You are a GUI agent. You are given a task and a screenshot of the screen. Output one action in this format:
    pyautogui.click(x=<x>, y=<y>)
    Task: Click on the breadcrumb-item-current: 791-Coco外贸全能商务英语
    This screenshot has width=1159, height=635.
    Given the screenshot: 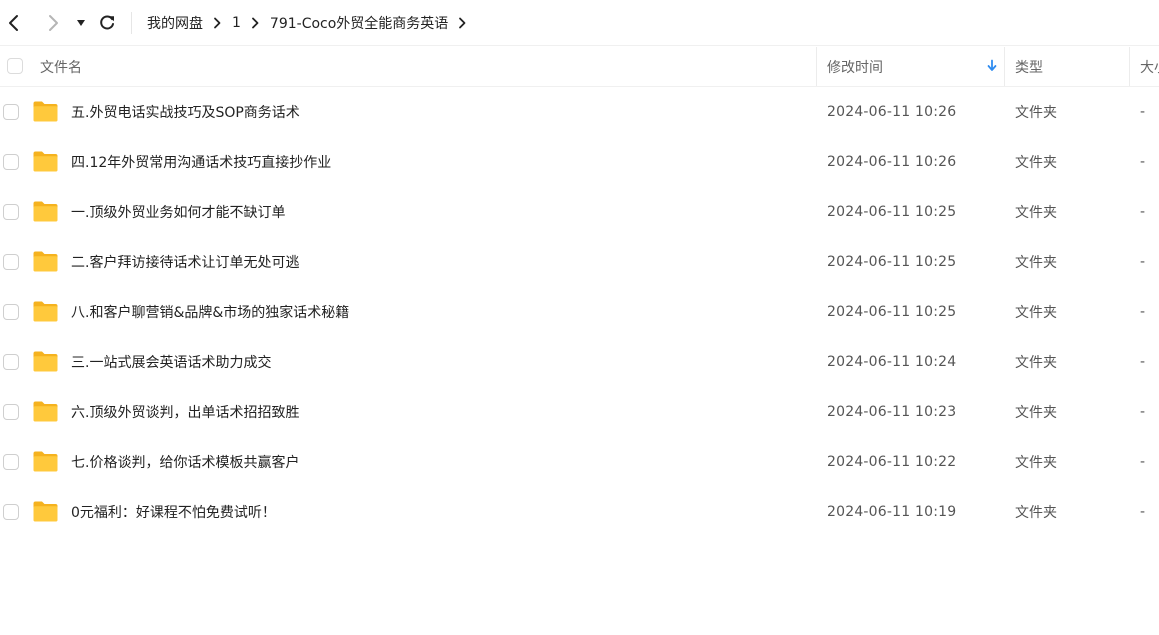 What is the action you would take?
    pyautogui.click(x=359, y=23)
    